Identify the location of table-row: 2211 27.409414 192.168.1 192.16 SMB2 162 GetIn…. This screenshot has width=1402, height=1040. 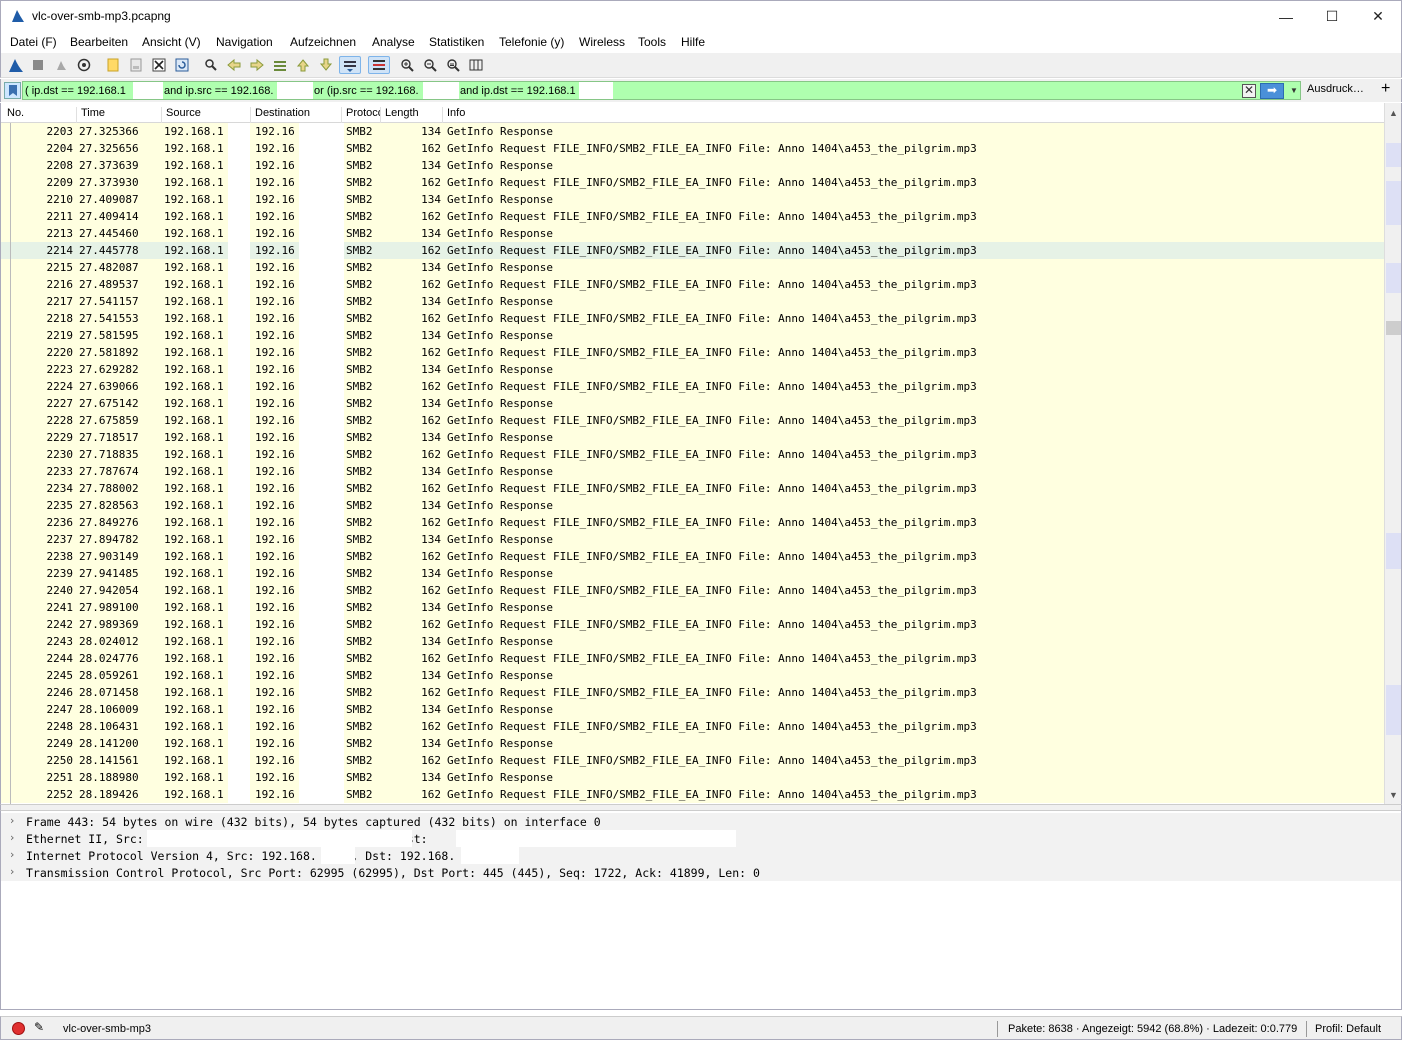
(692, 216).